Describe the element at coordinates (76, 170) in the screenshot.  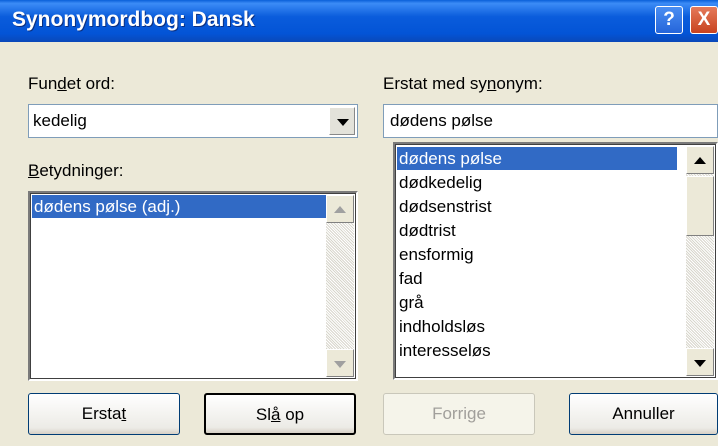
I see `meanings-label: Betydninger:` at that location.